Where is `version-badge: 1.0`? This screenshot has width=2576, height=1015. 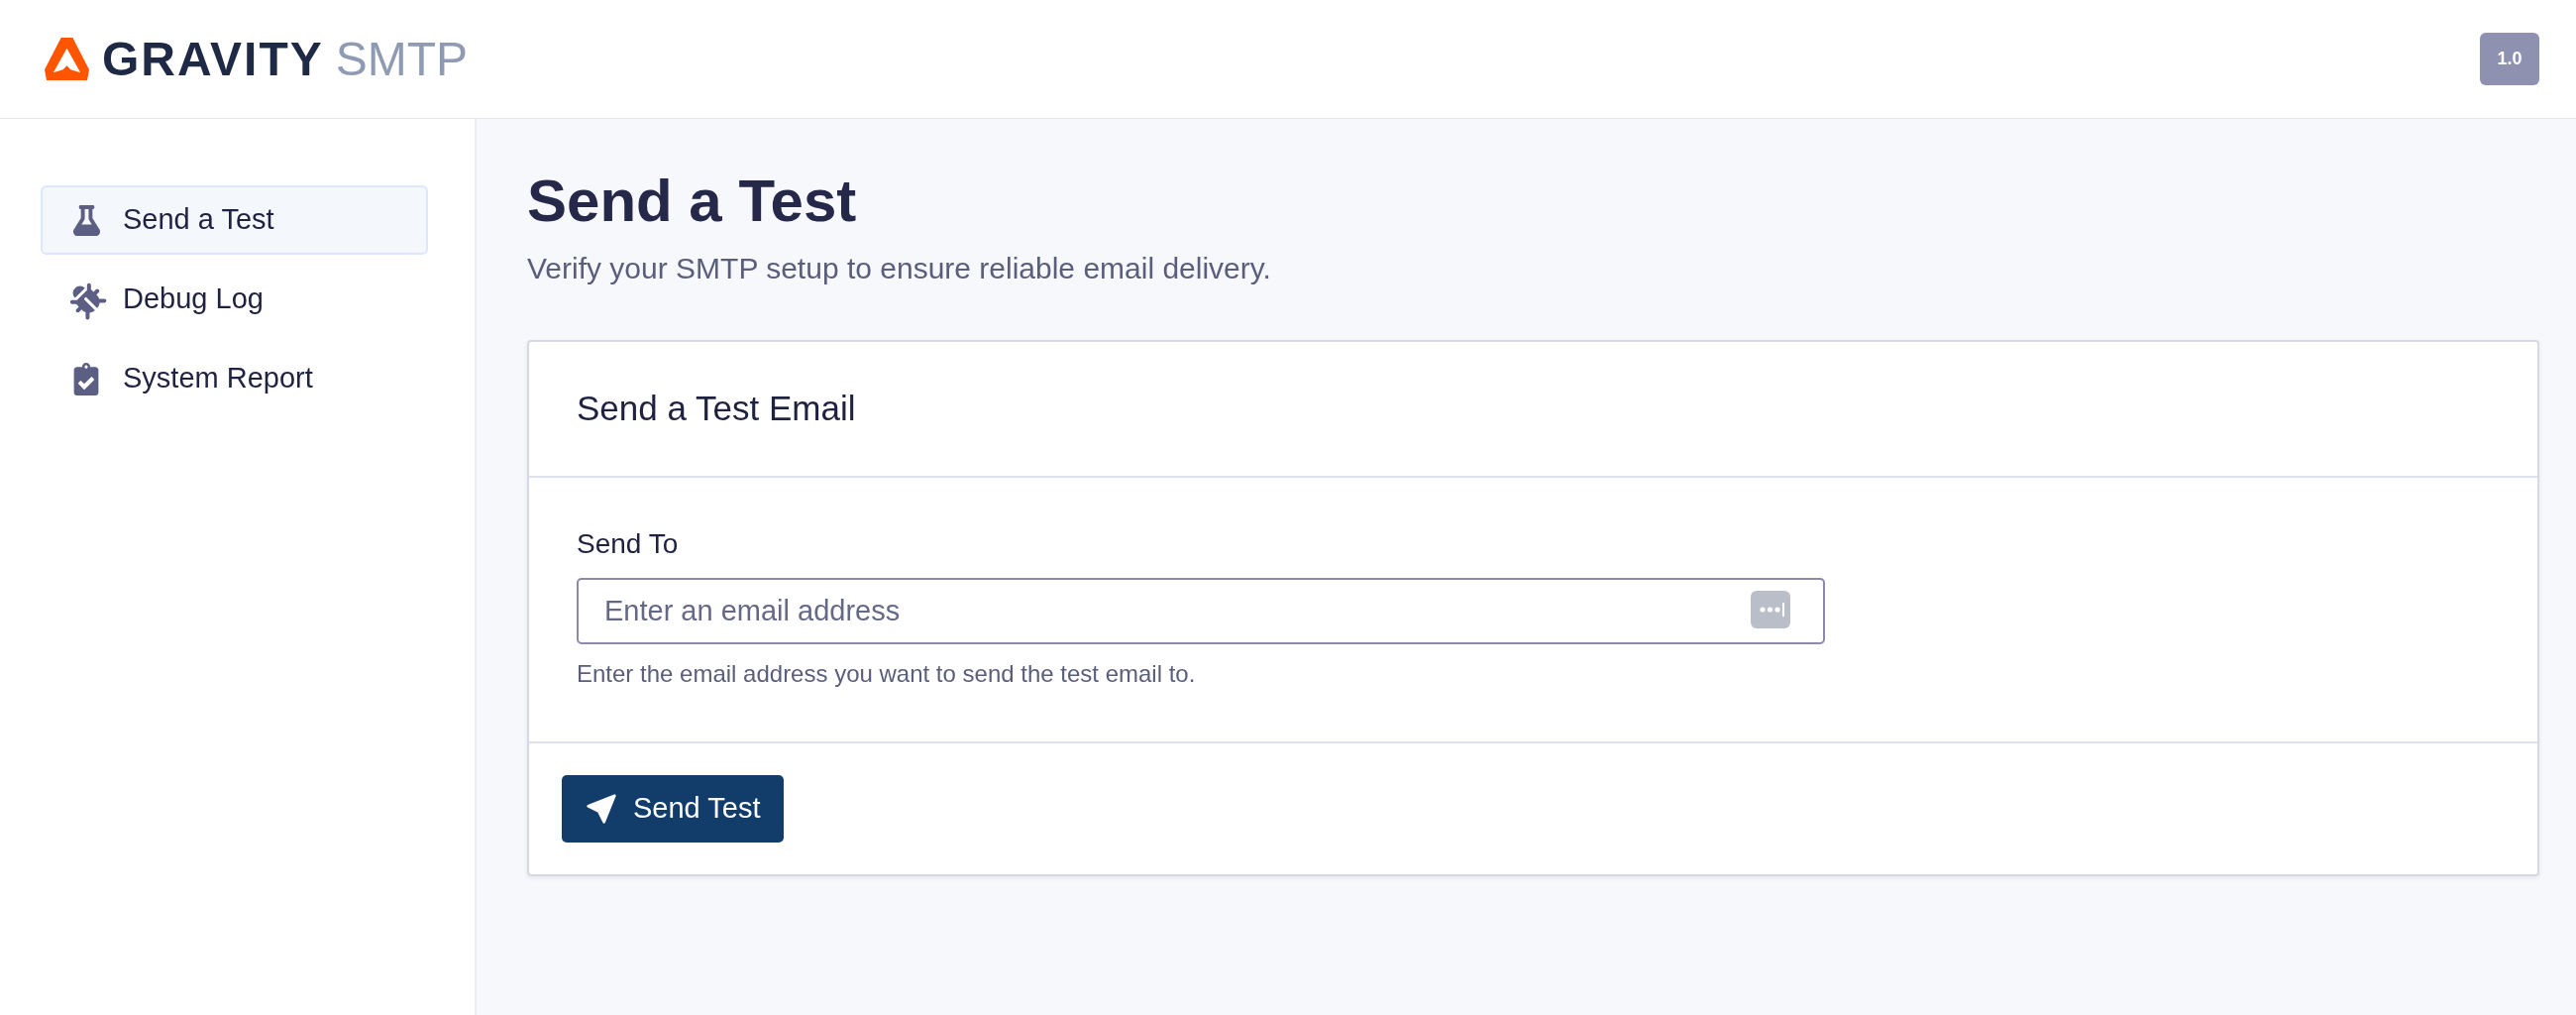
version-badge: 1.0 is located at coordinates (2509, 59).